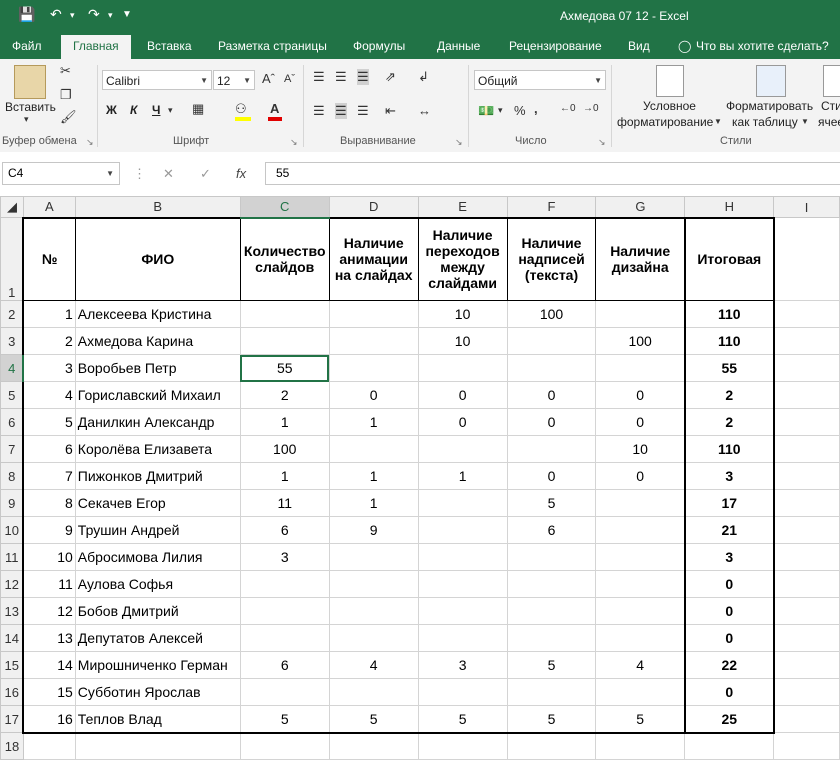  I want to click on cell-transitions: 5, so click(462, 719).